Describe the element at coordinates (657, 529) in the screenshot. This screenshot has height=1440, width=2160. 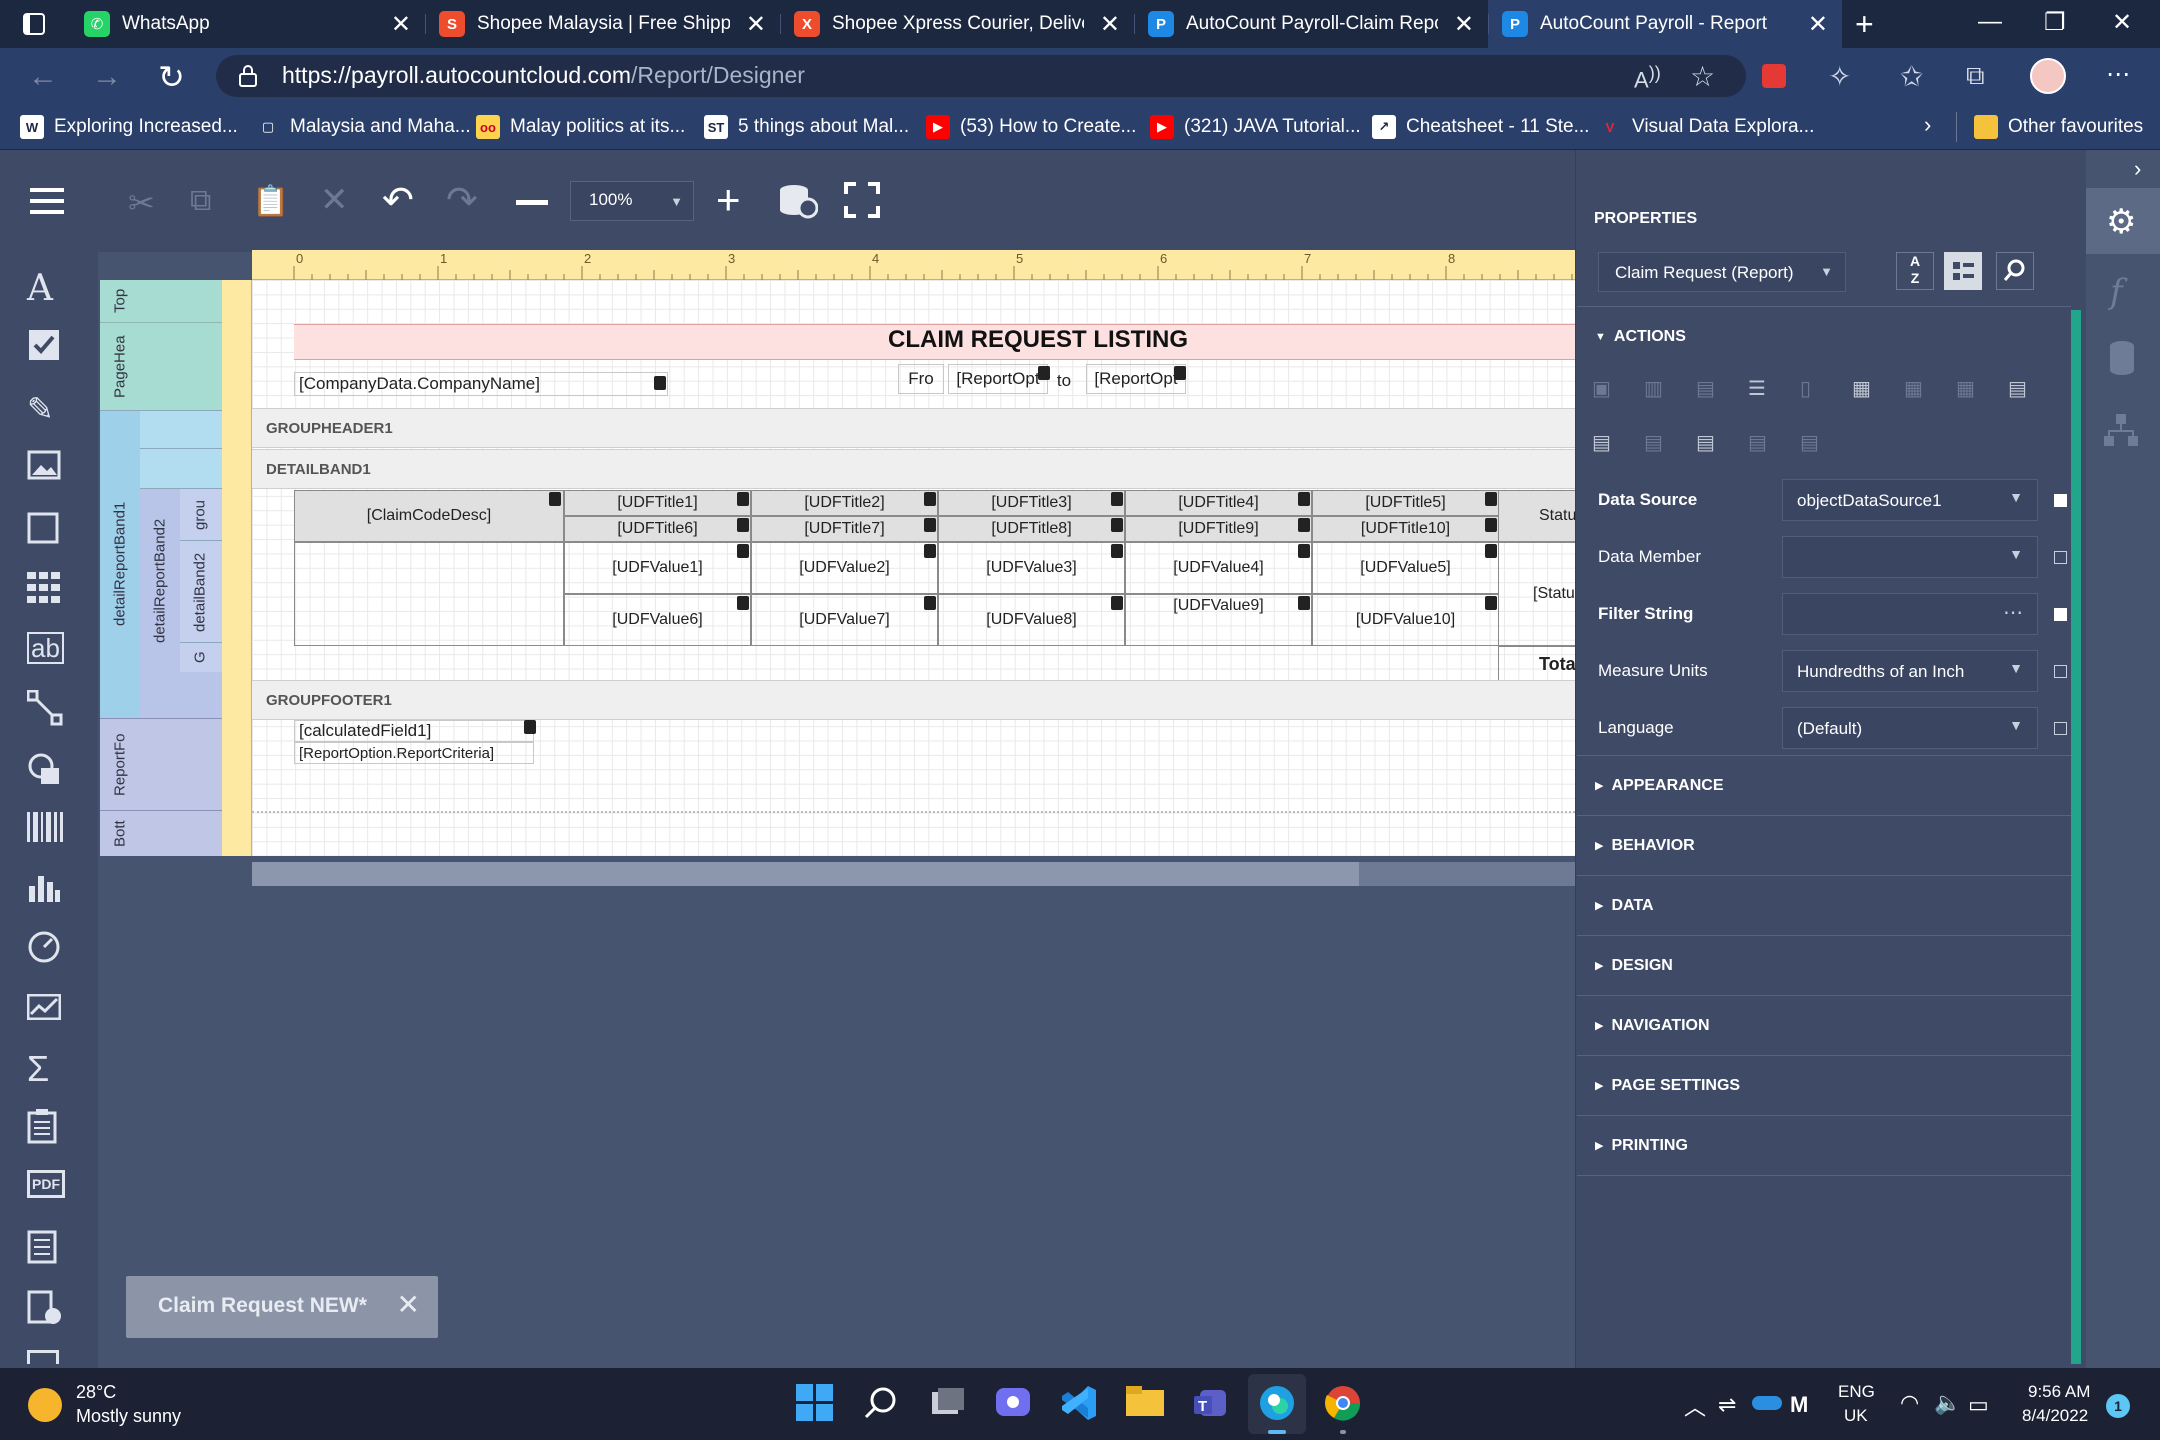
I see `udf-title-cell: [UDFTitle6]` at that location.